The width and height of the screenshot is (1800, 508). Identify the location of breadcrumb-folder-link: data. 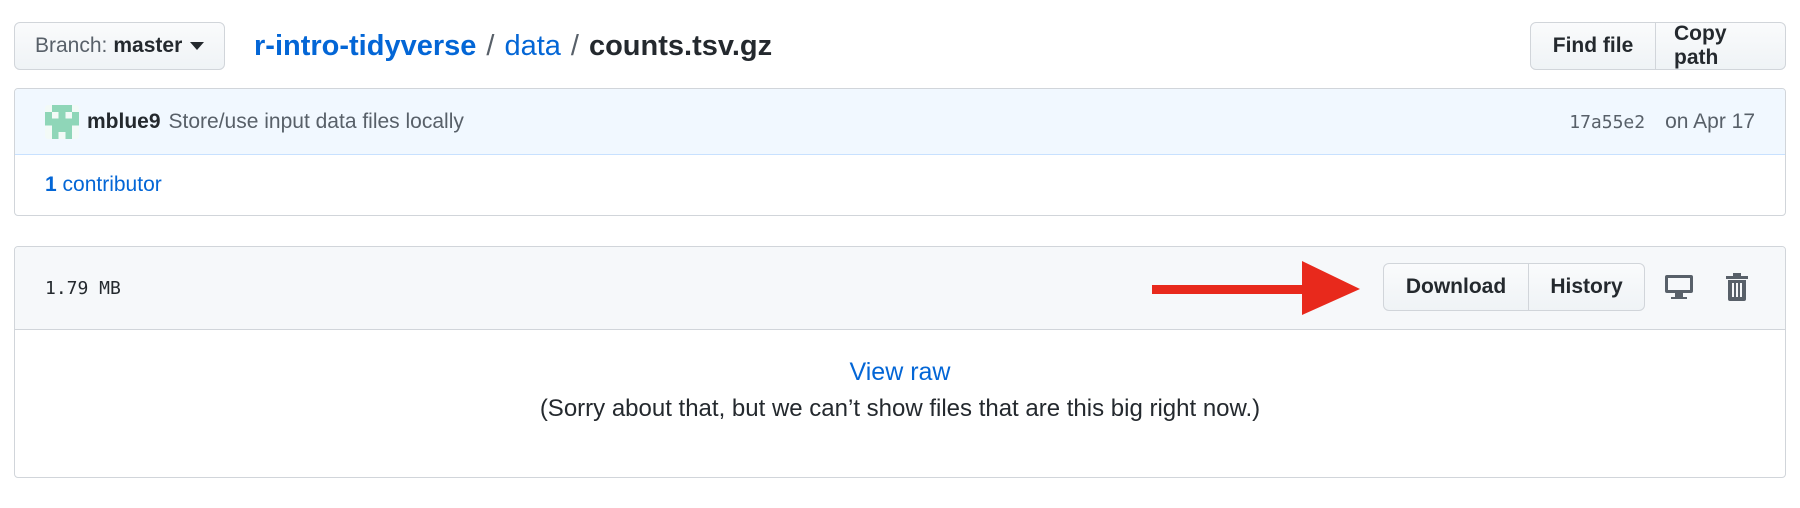
(532, 46).